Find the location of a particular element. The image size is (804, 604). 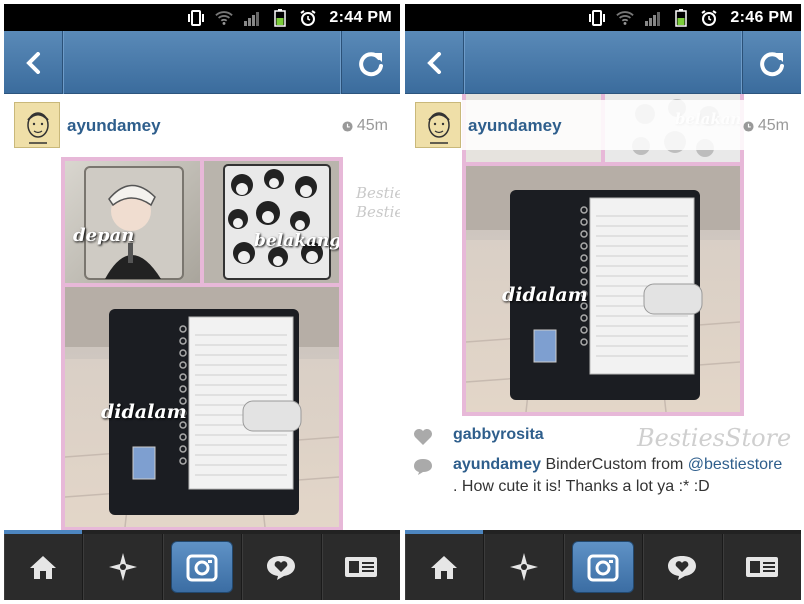

status-bar: 2:46 PM is located at coordinates (603, 17).